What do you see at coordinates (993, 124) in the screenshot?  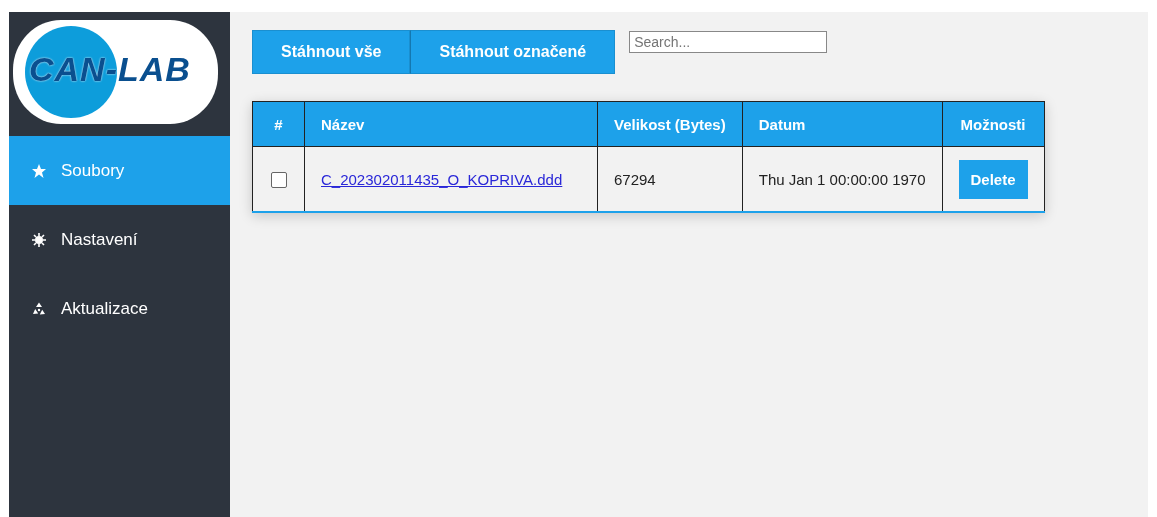 I see `column-header: Možnosti` at bounding box center [993, 124].